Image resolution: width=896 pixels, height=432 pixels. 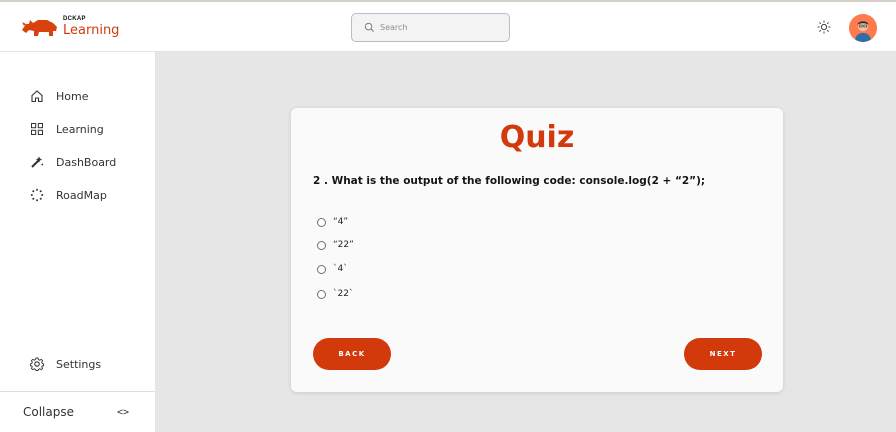 I want to click on answer-option: “4”, so click(x=332, y=222).